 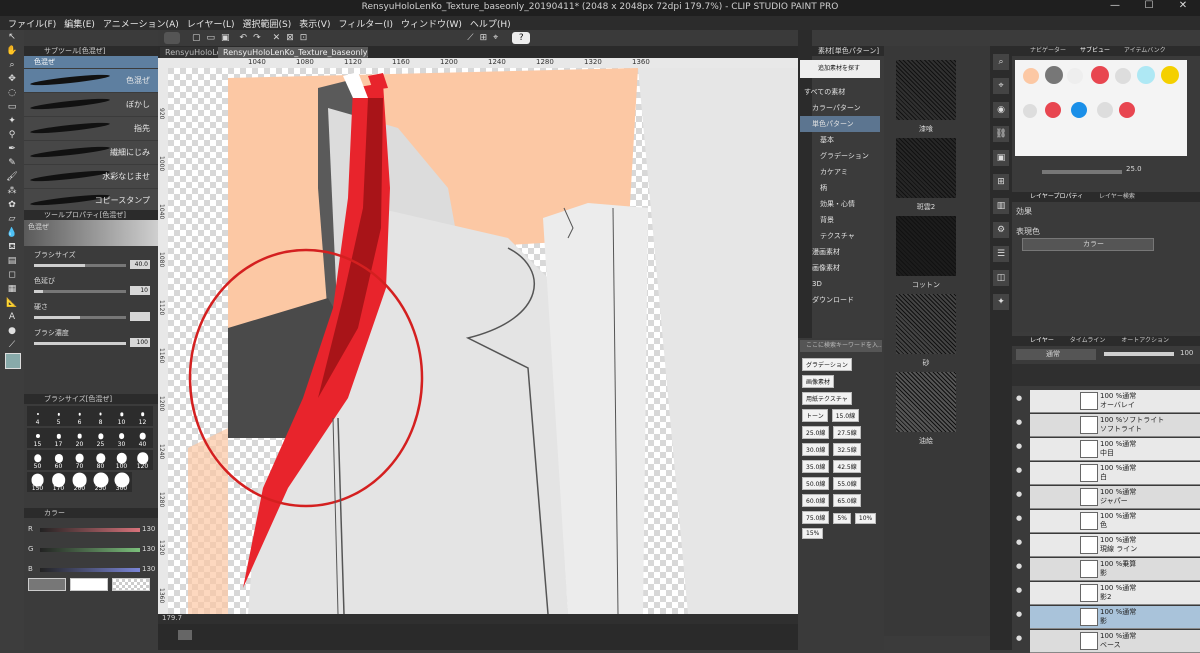 I want to click on new-icon: ▢, so click(x=196, y=38).